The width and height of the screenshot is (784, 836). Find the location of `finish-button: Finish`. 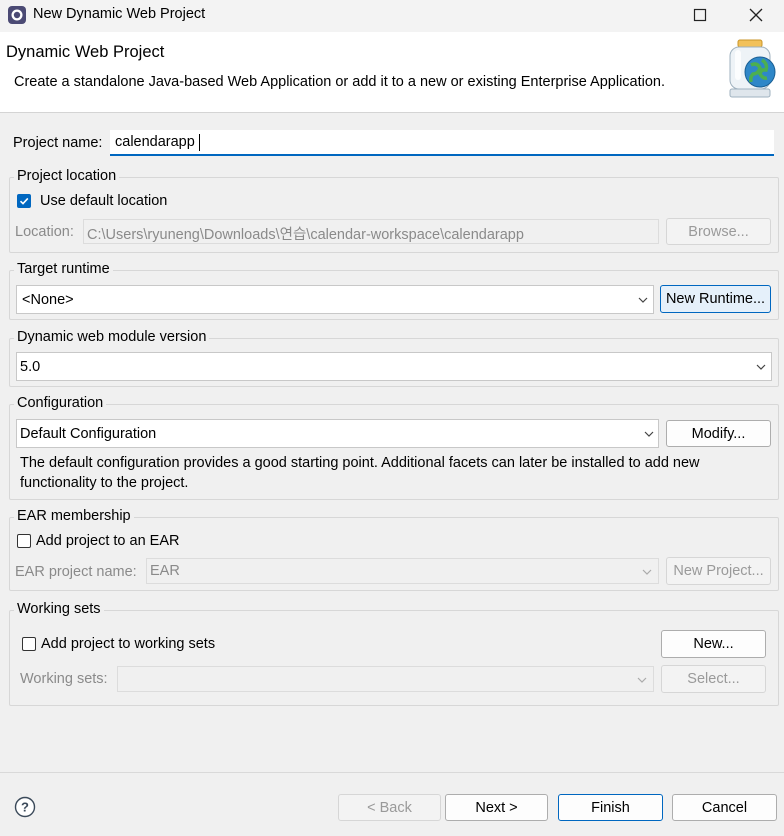

finish-button: Finish is located at coordinates (610, 807).